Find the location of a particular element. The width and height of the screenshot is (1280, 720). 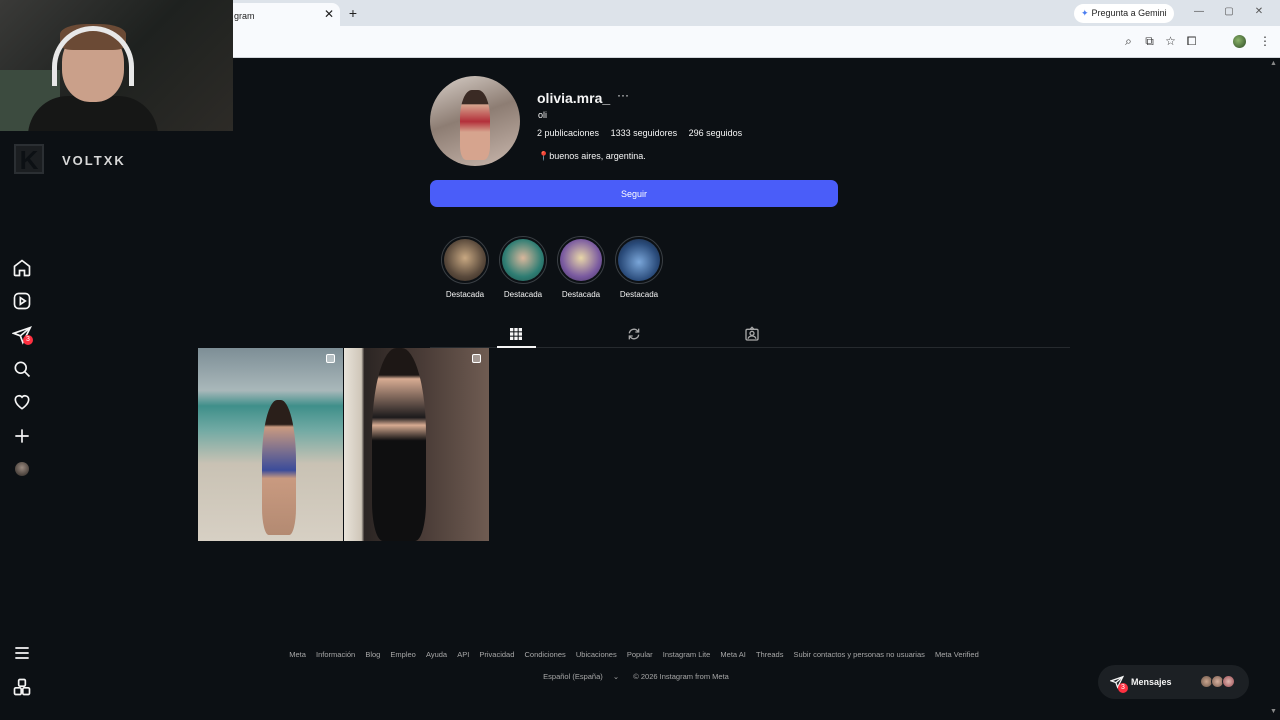

cast-icon: ⧉ is located at coordinates (1149, 41).